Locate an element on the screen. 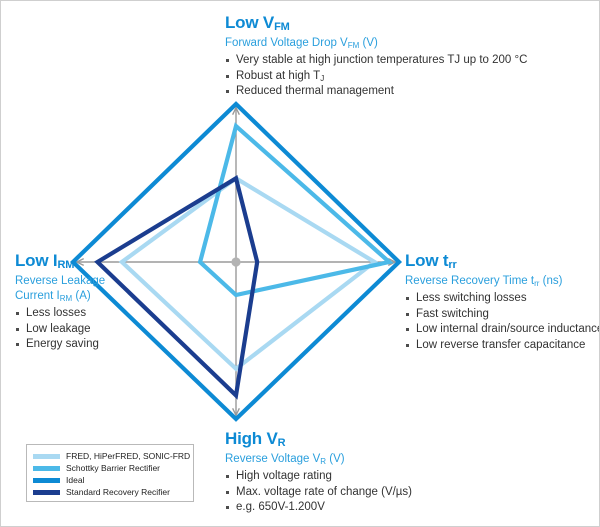 Image resolution: width=600 pixels, height=527 pixels. legend-item-fred: FRED, HiPerFRED, SONIC-FRD is located at coordinates (112, 456).